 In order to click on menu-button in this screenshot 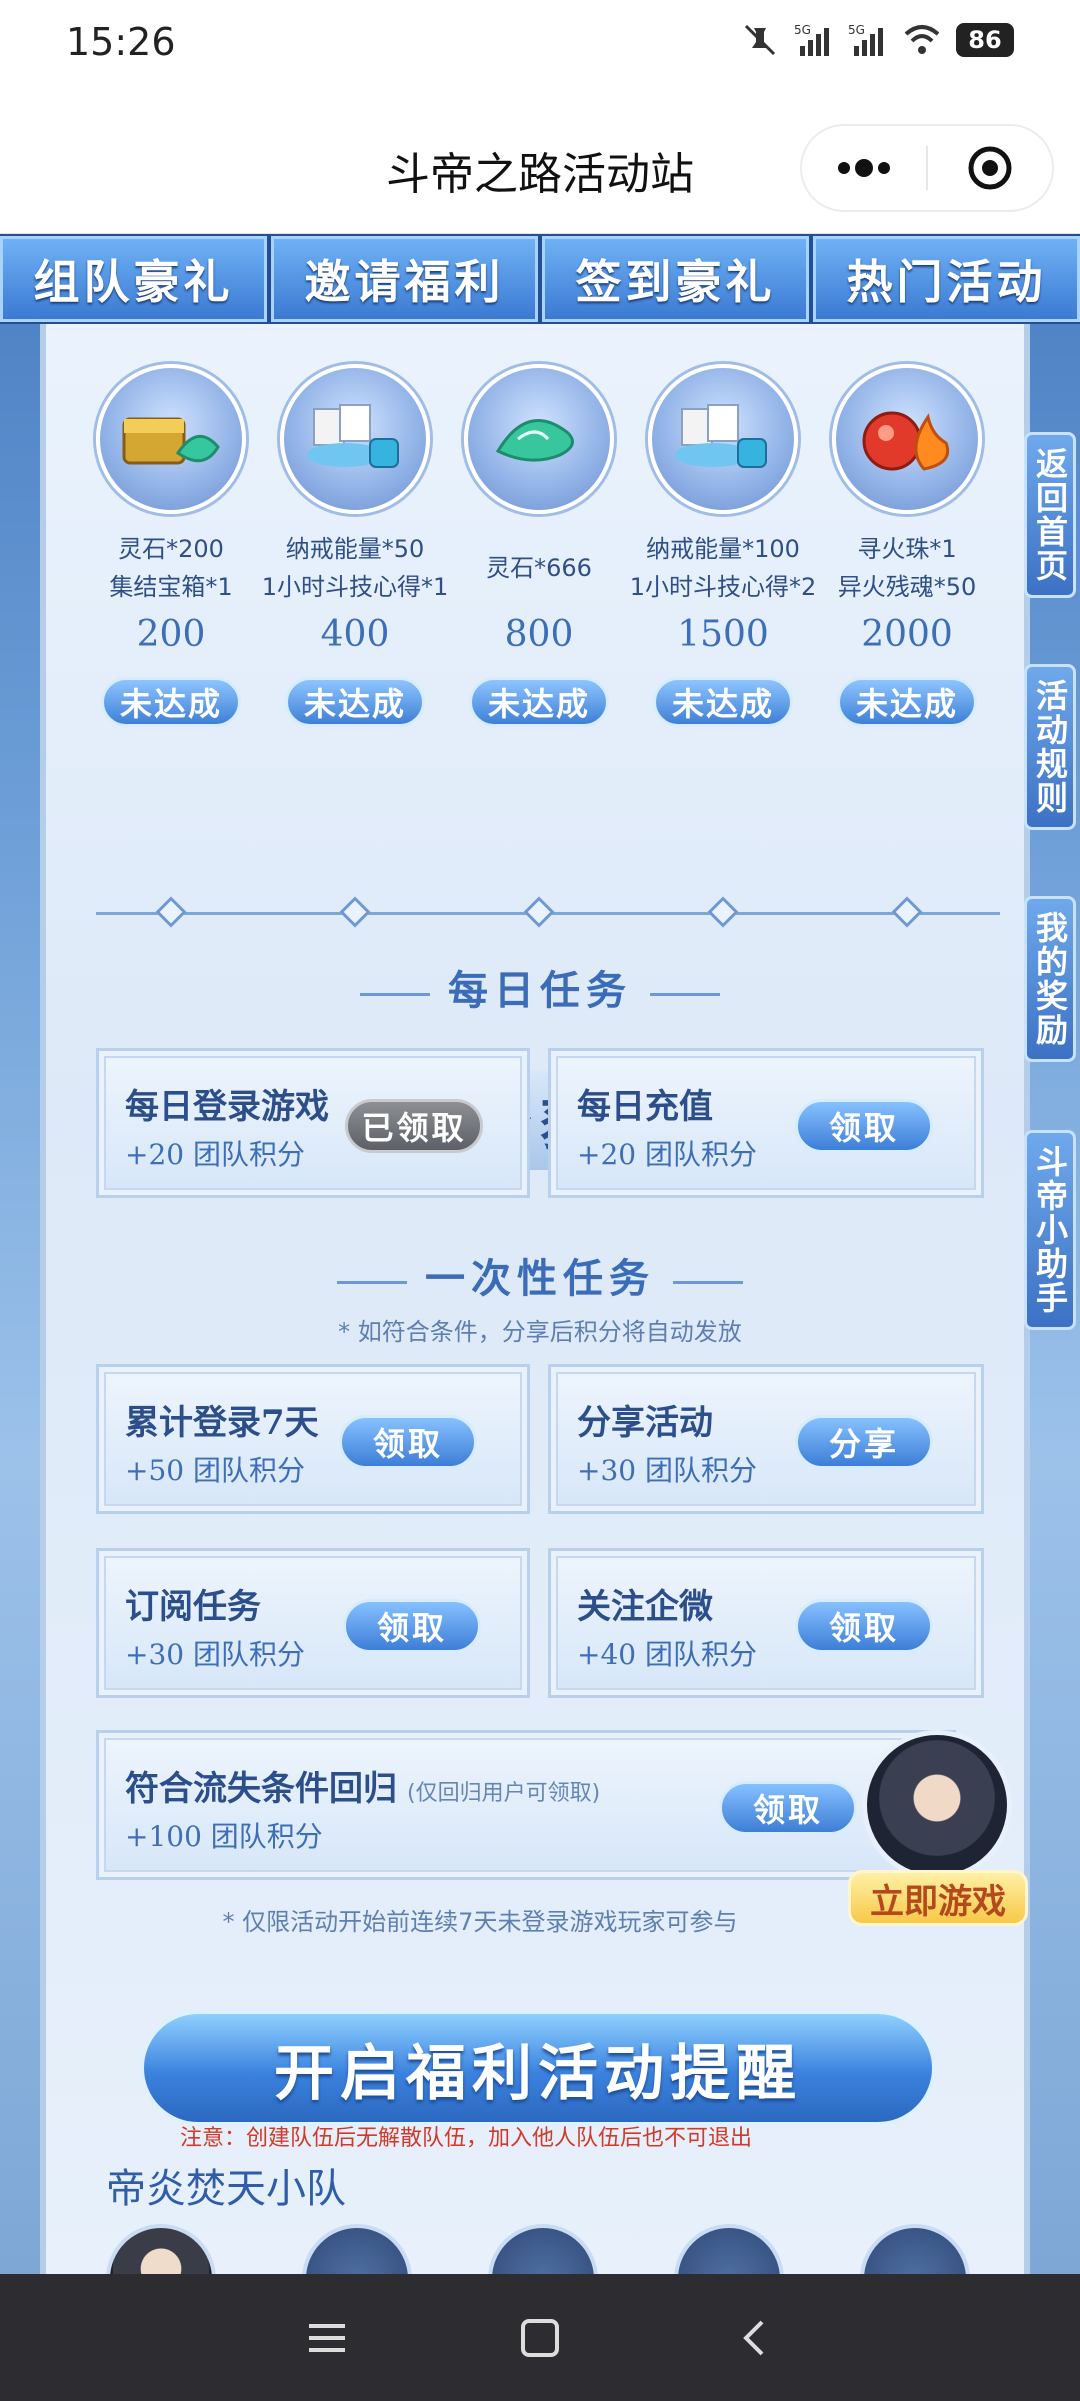, I will do `click(327, 2338)`.